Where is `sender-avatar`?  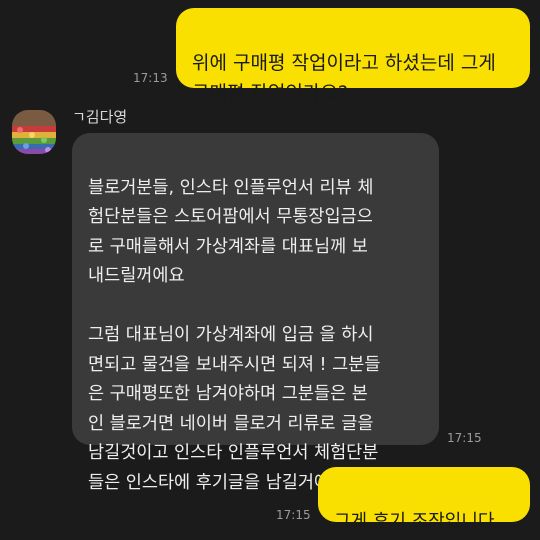
sender-avatar is located at coordinates (34, 132).